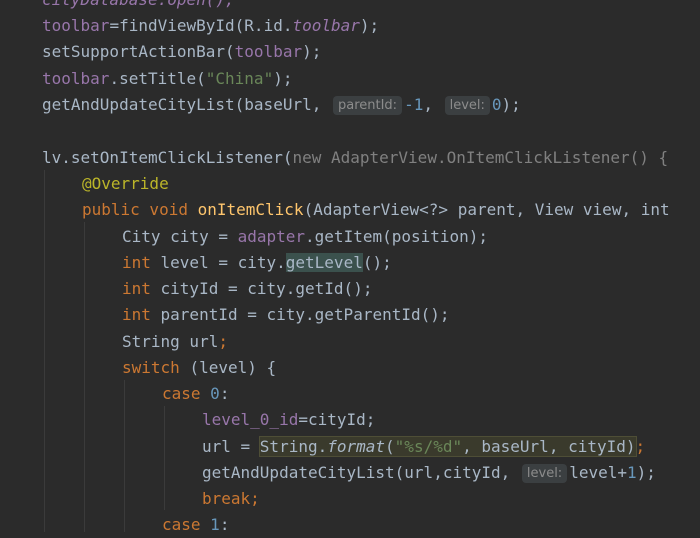 The height and width of the screenshot is (538, 700). What do you see at coordinates (377, 262) in the screenshot?
I see `code-token: ();` at bounding box center [377, 262].